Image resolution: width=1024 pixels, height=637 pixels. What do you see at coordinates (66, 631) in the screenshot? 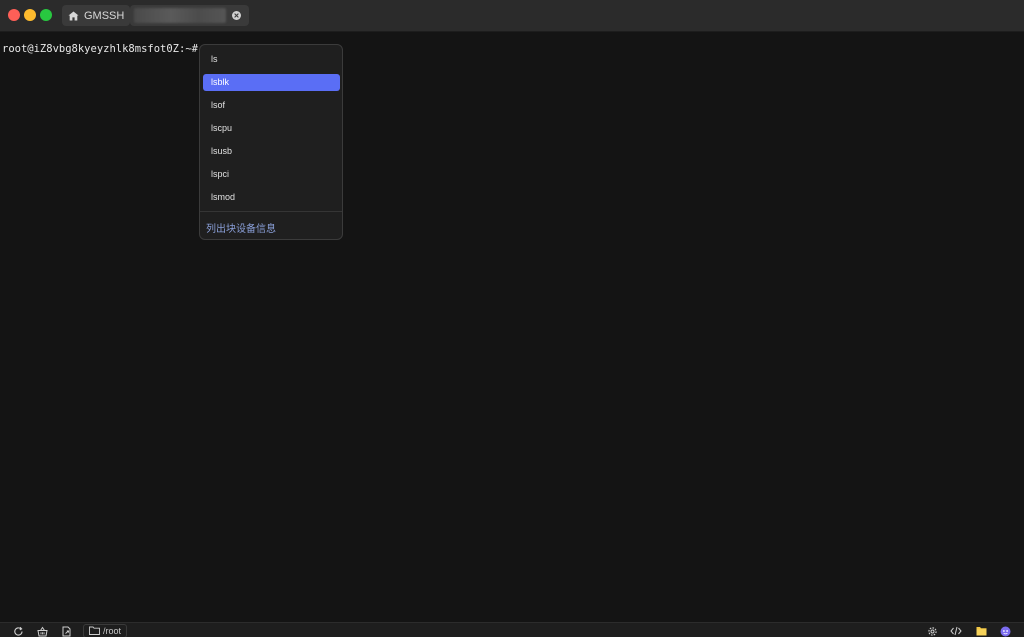
I see `file-export-icon` at bounding box center [66, 631].